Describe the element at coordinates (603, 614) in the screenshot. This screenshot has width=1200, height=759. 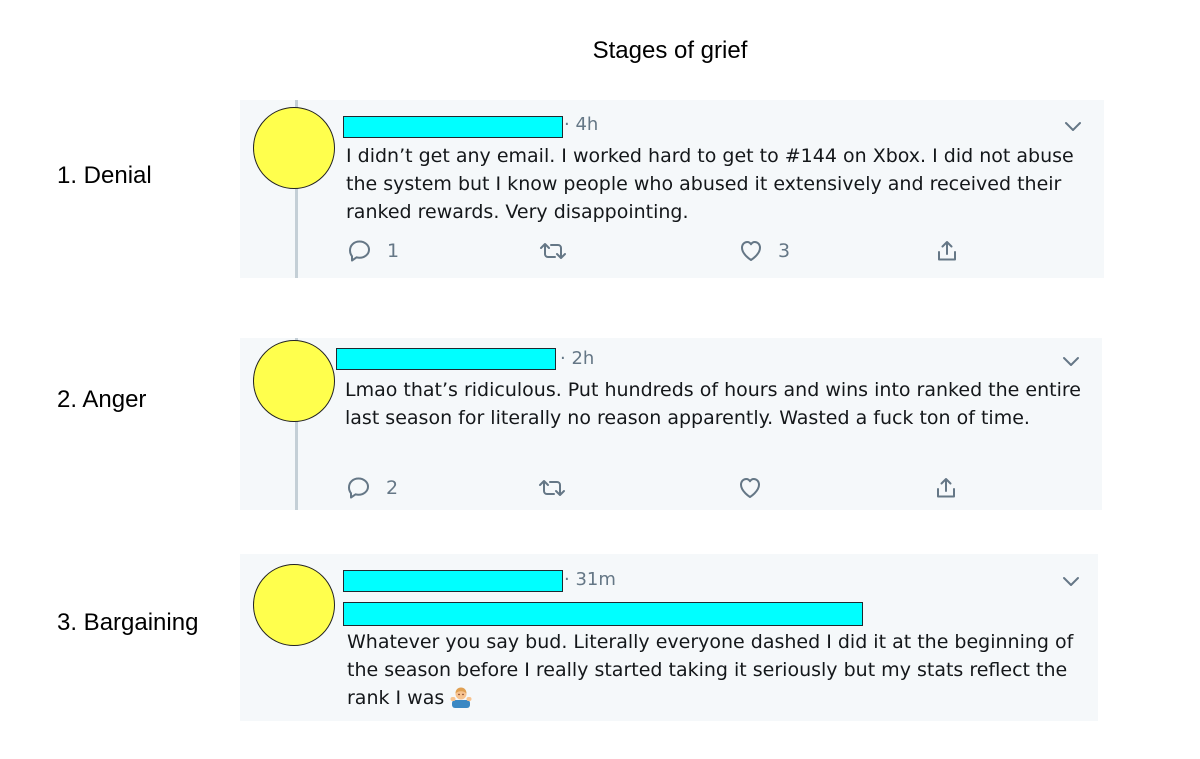
I see `redacted-reply-context` at that location.